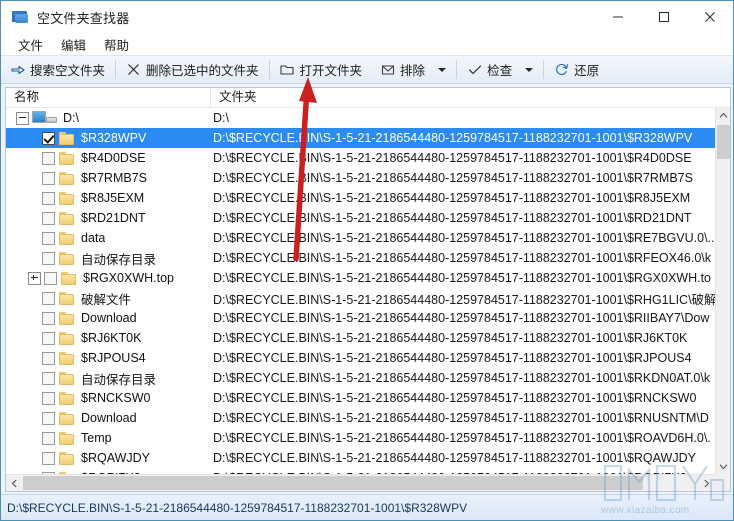 Image resolution: width=734 pixels, height=521 pixels. What do you see at coordinates (14, 483) in the screenshot?
I see `scroll-left-button` at bounding box center [14, 483].